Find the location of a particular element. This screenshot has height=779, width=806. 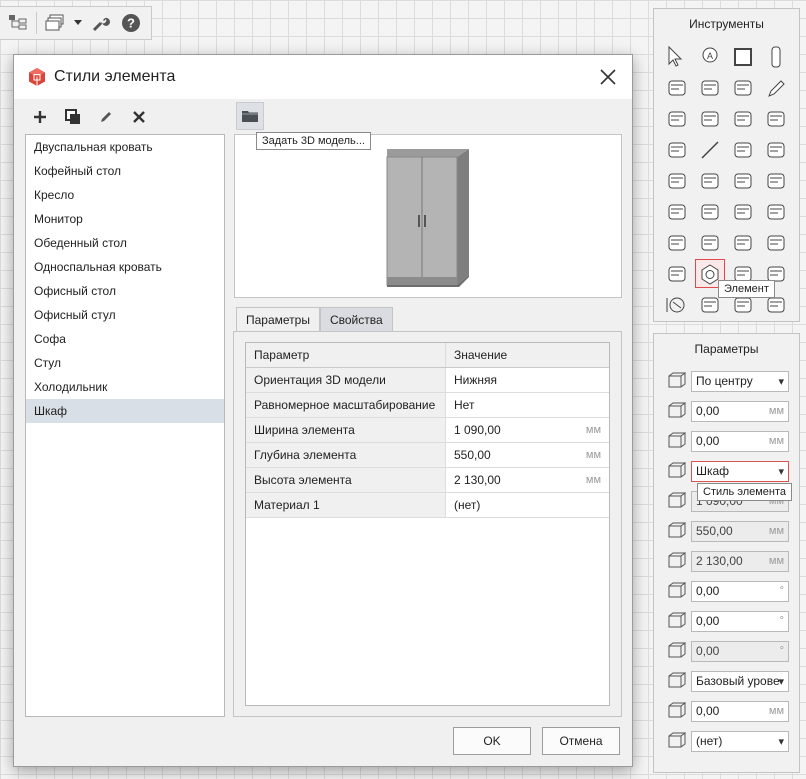

pipe-tool-icon is located at coordinates (776, 180).